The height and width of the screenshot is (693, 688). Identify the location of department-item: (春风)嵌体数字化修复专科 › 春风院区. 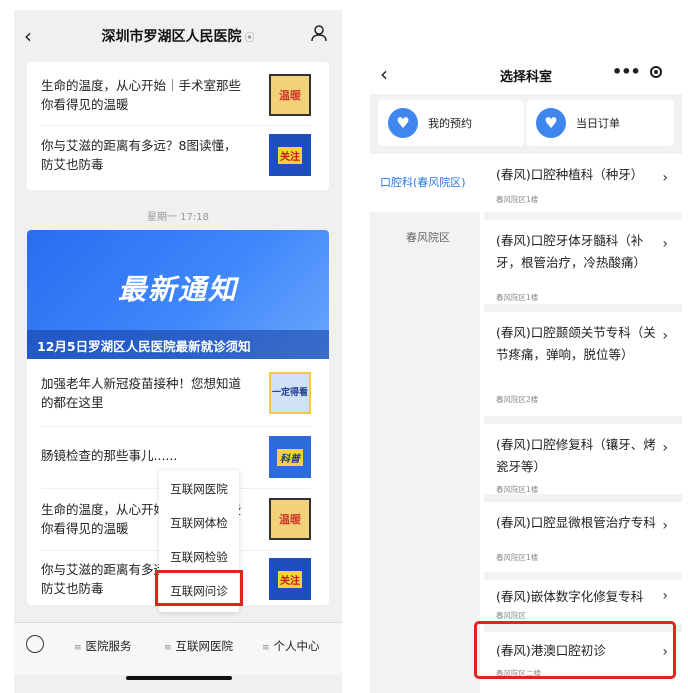
(583, 602).